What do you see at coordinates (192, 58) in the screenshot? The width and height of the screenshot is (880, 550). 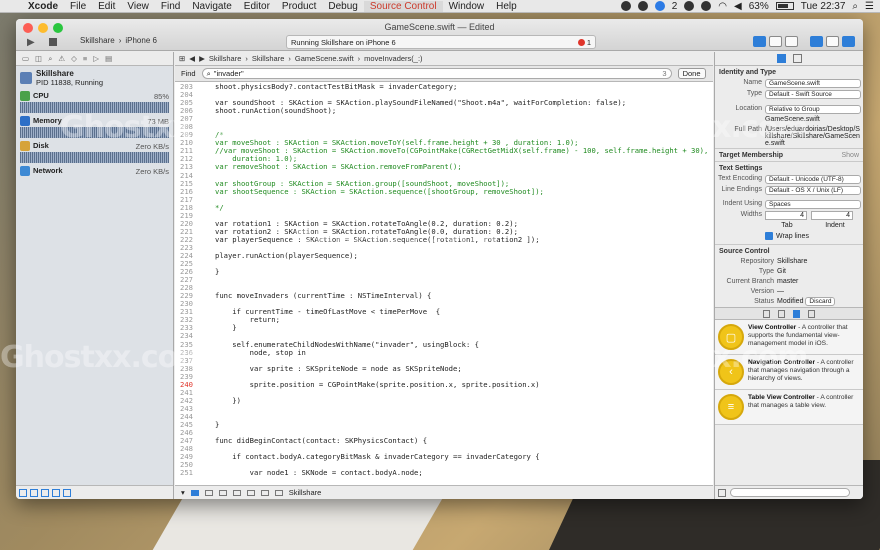 I see `back-icon: ◀` at bounding box center [192, 58].